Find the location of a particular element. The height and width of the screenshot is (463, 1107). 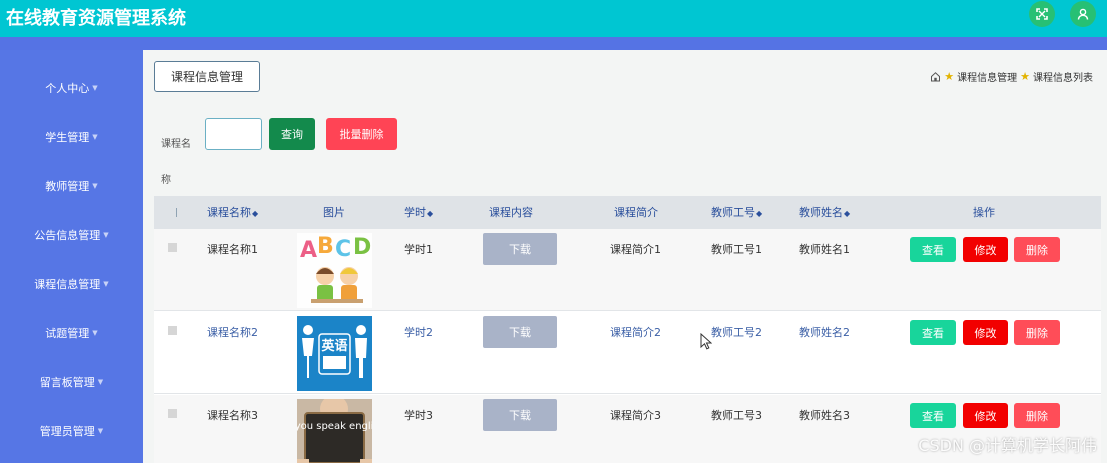

sidebar-item-label: 教师管理 is located at coordinates (67, 186).